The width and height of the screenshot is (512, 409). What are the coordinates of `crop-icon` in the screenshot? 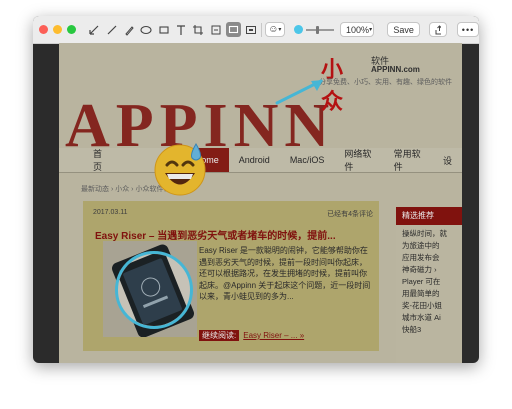 It's located at (198, 29).